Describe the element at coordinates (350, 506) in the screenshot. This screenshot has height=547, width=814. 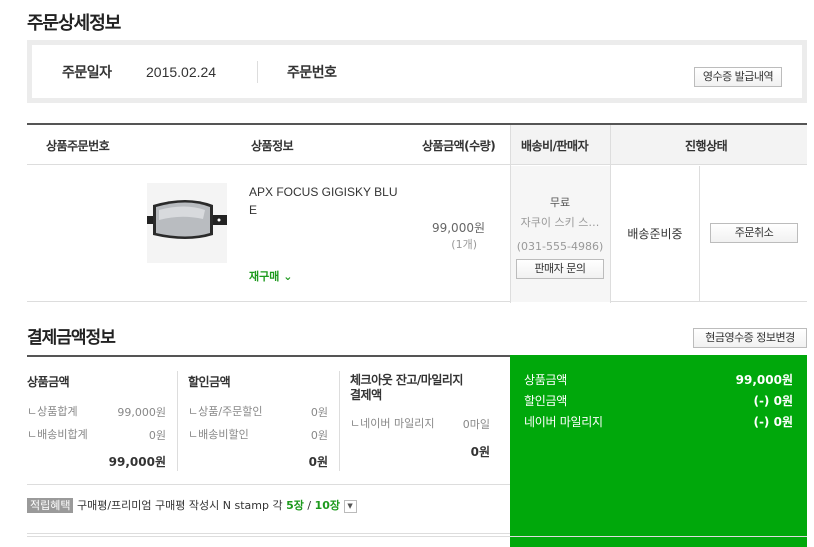
I see `chevron-down-icon: ▼` at that location.